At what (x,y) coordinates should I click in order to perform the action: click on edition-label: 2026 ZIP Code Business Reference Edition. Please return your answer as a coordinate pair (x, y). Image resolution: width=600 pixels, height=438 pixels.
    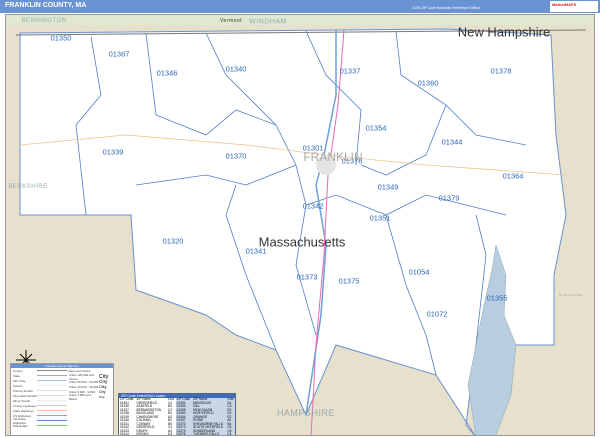
    Looking at the image, I should click on (446, 8).